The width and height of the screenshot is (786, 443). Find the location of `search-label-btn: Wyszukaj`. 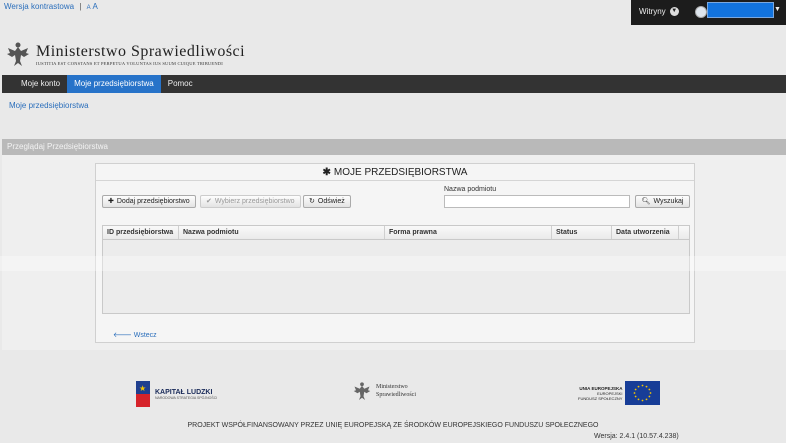

search-label-btn: Wyszukaj is located at coordinates (668, 201).